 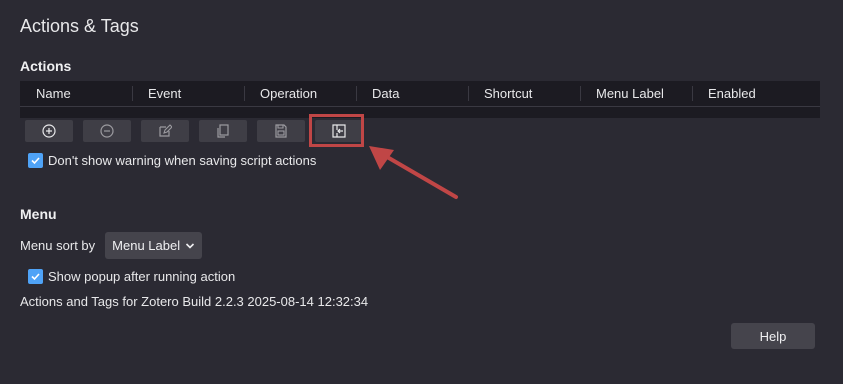 I want to click on popup-checkbox-row: Show popup after running action, so click(x=131, y=276).